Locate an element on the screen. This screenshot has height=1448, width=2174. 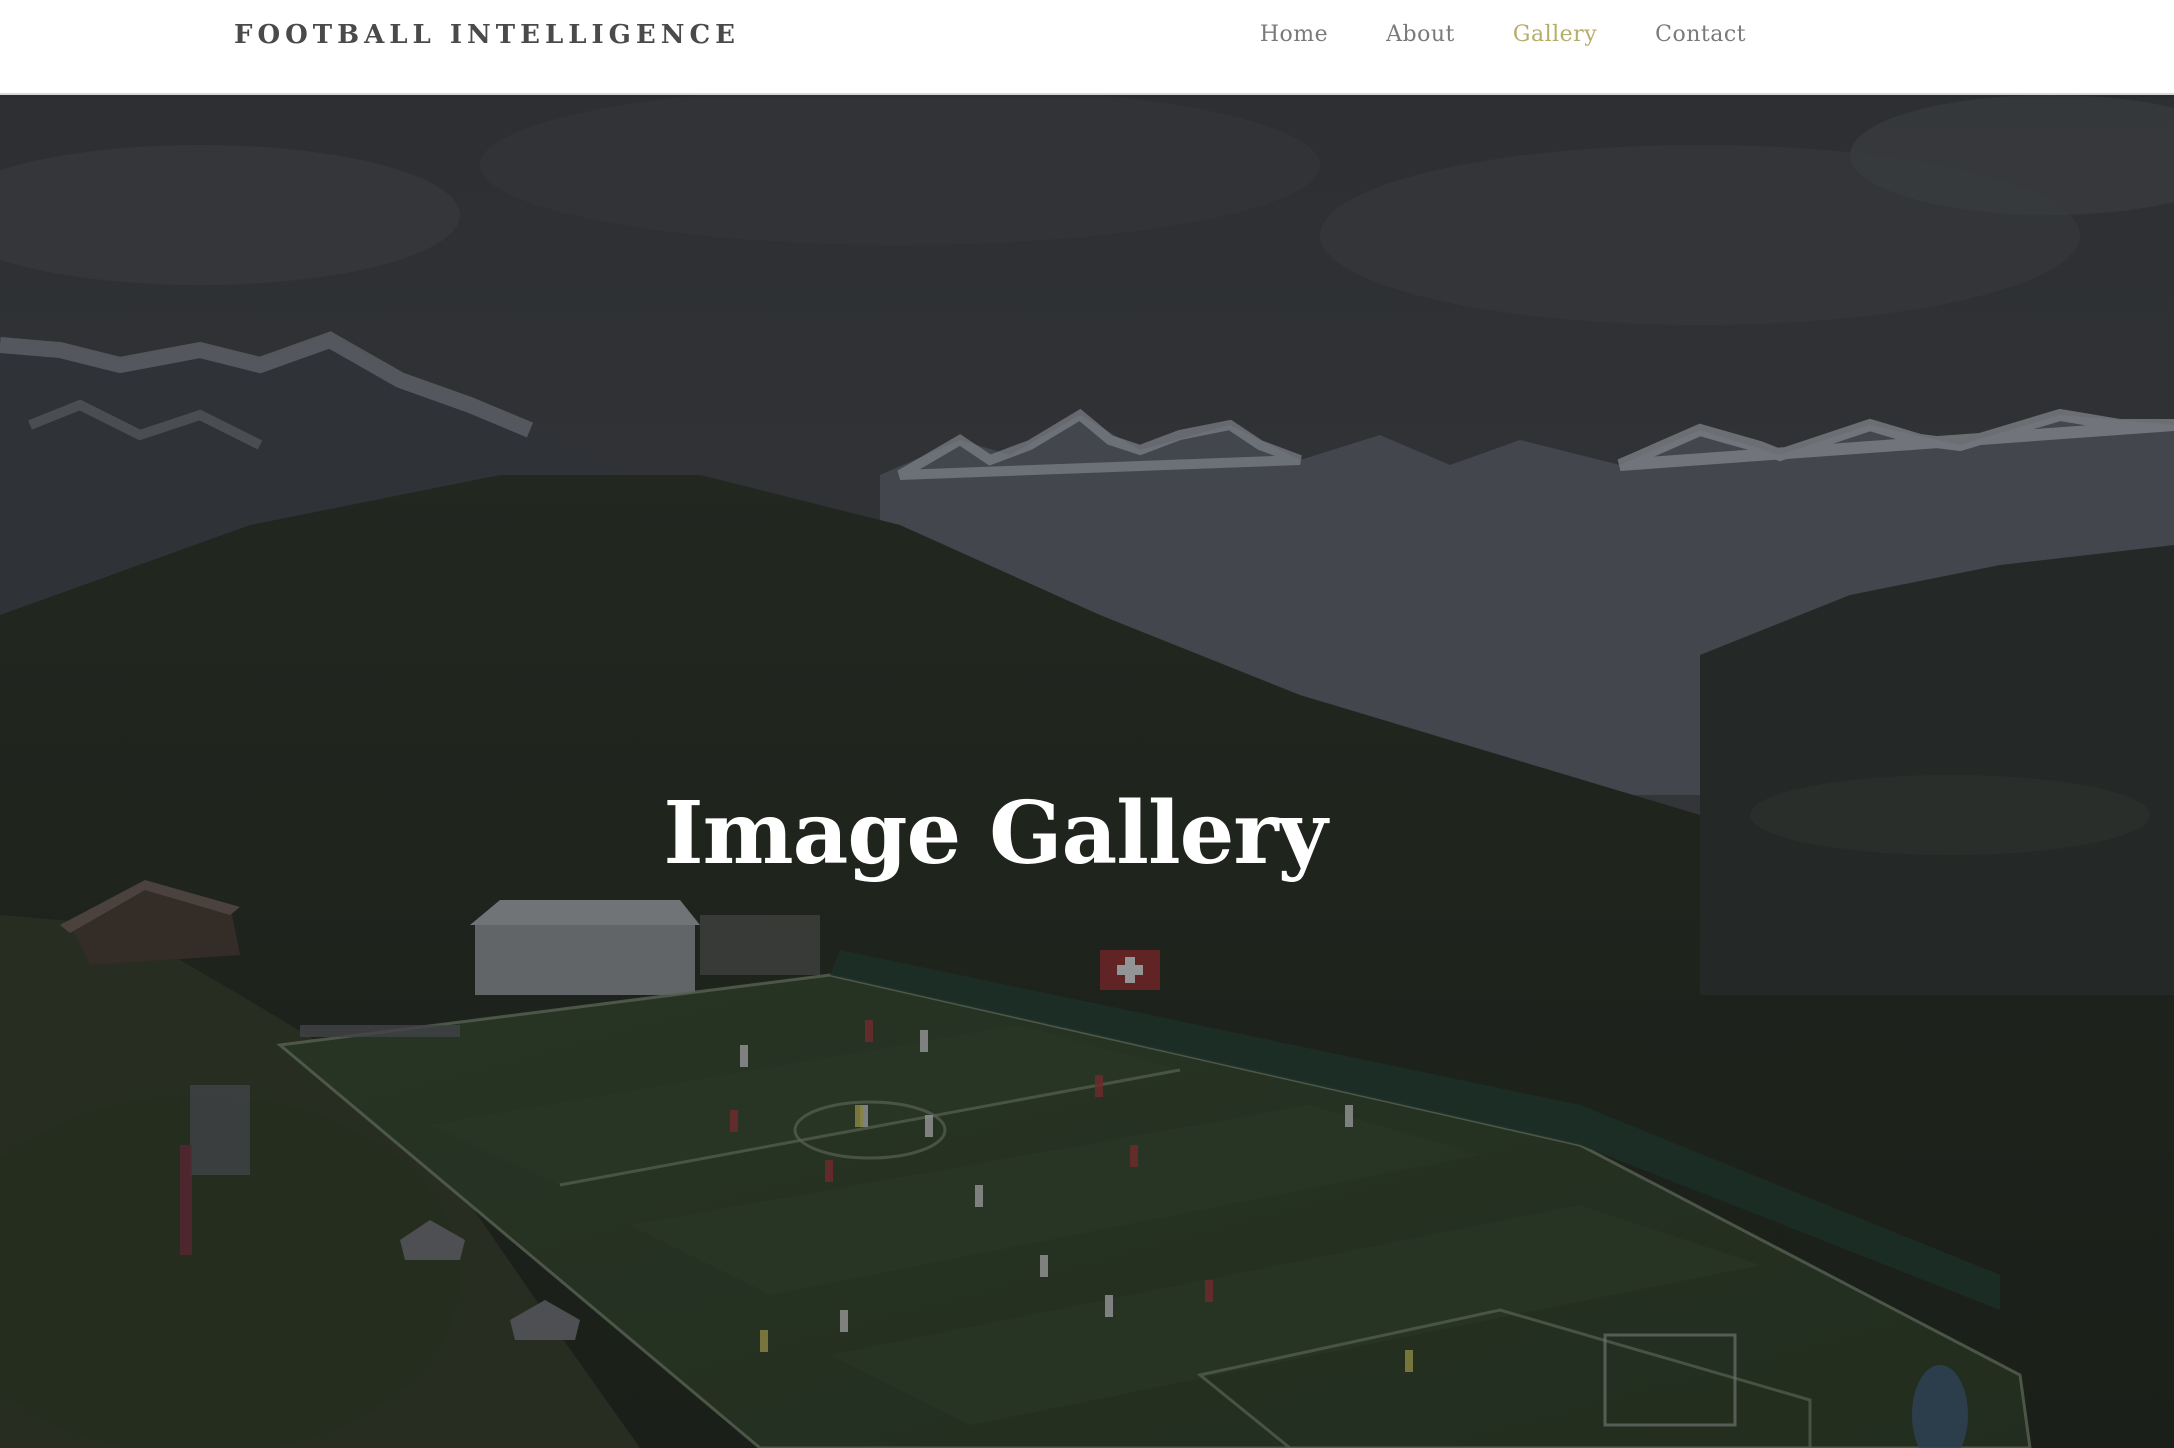
nav-item-gallery: Gallery is located at coordinates (1555, 34).